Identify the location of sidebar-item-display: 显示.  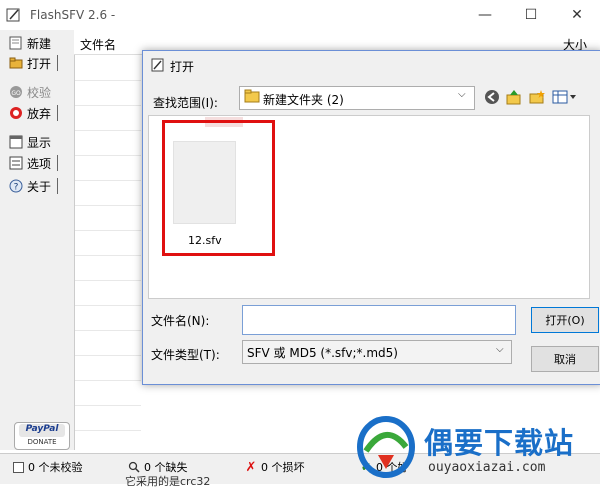
(29, 142).